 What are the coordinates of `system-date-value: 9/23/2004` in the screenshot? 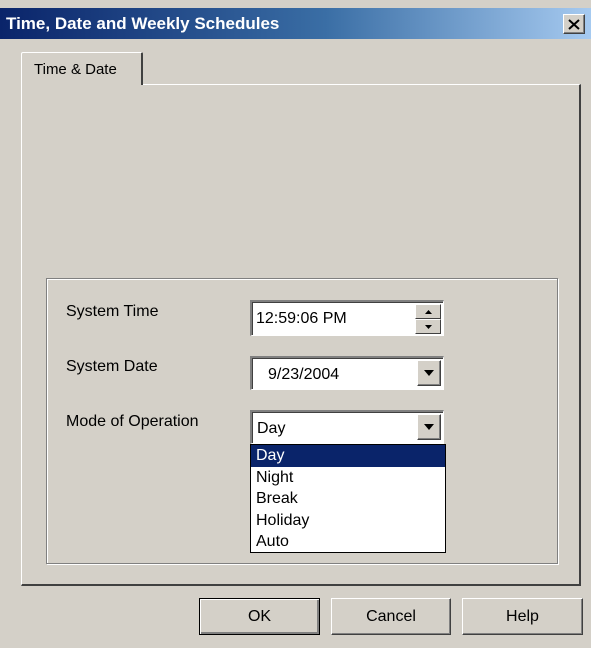 It's located at (303, 375).